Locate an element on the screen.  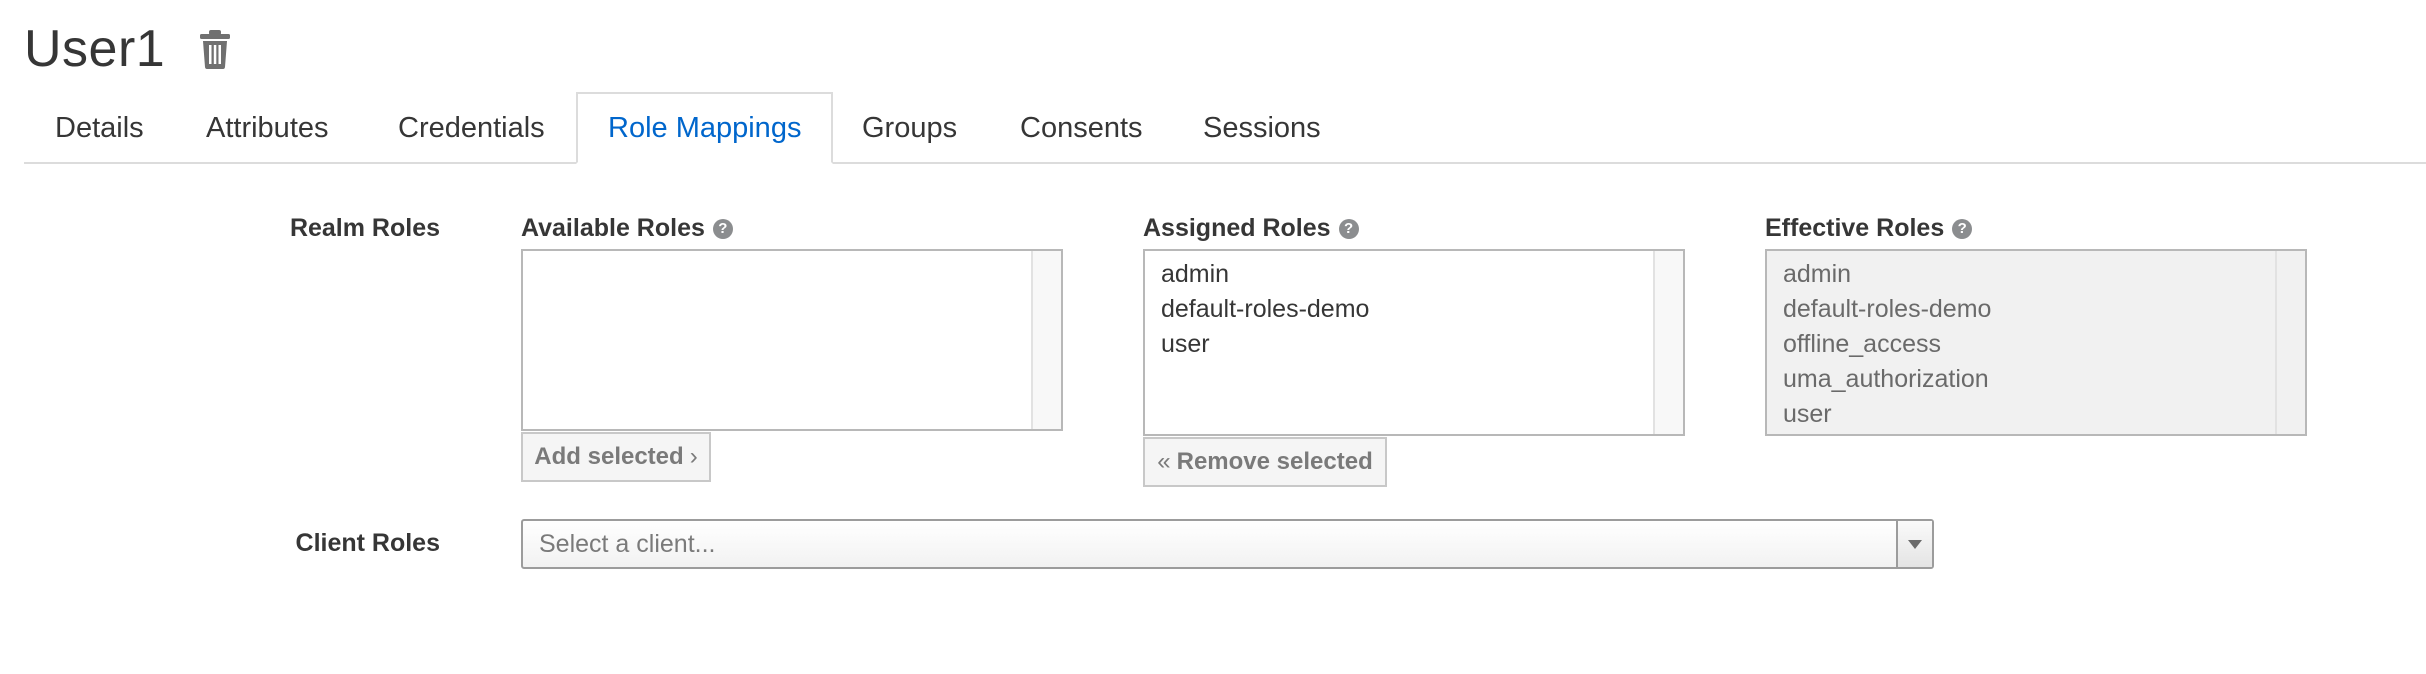
effective-roles-label: Effective Roles is located at coordinates (1855, 228).